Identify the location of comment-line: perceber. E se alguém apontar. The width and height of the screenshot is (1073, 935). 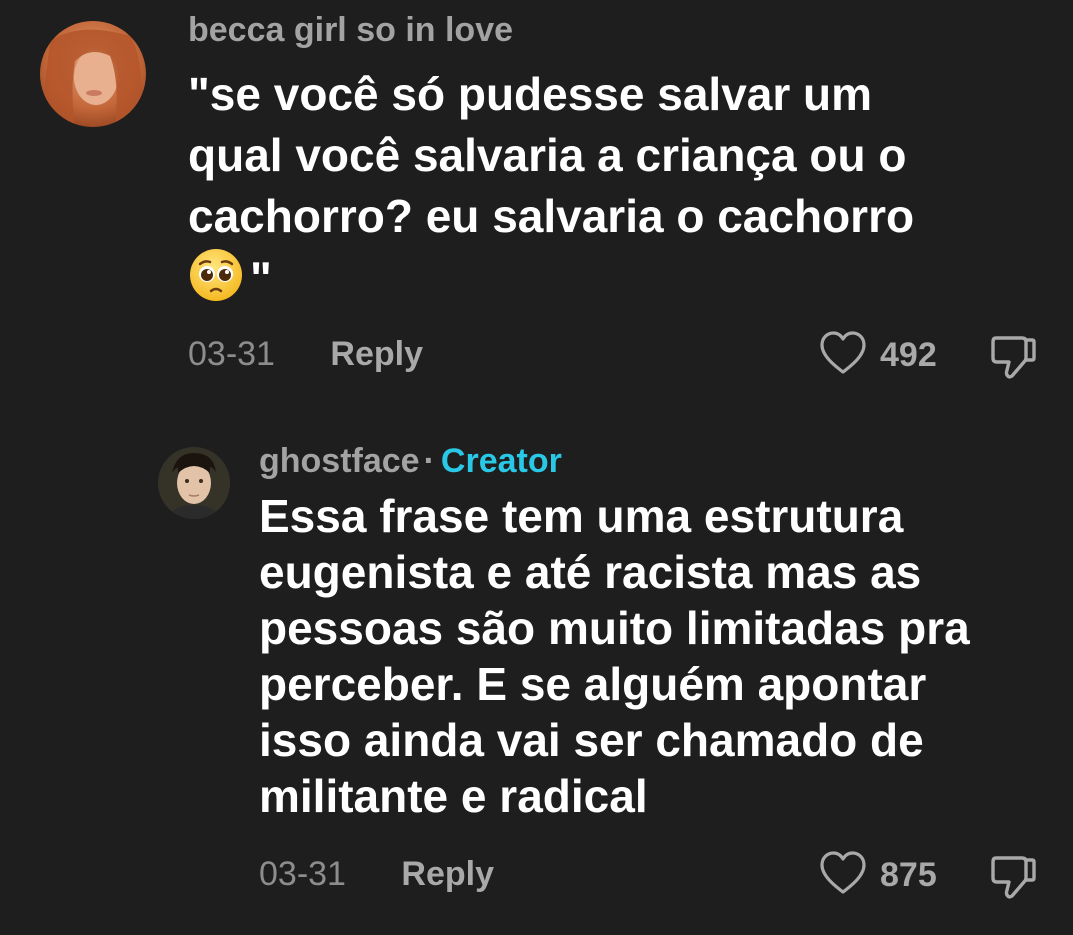
(593, 684).